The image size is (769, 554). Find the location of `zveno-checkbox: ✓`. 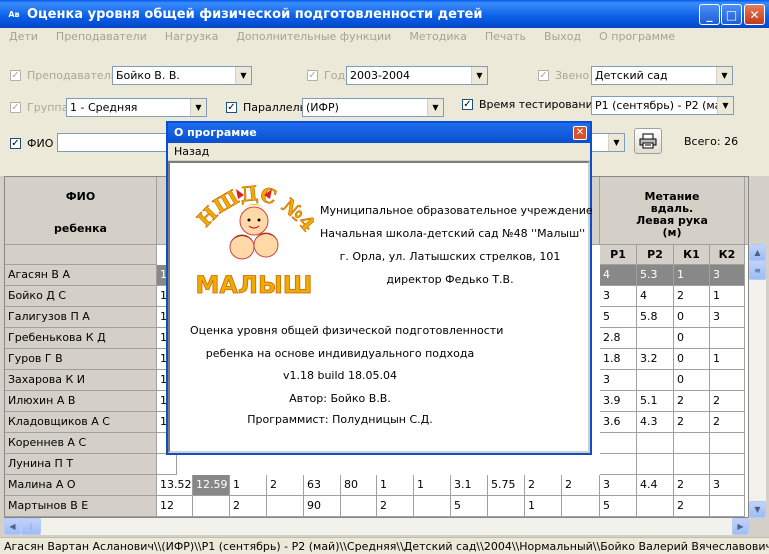

zveno-checkbox: ✓ is located at coordinates (543, 75).